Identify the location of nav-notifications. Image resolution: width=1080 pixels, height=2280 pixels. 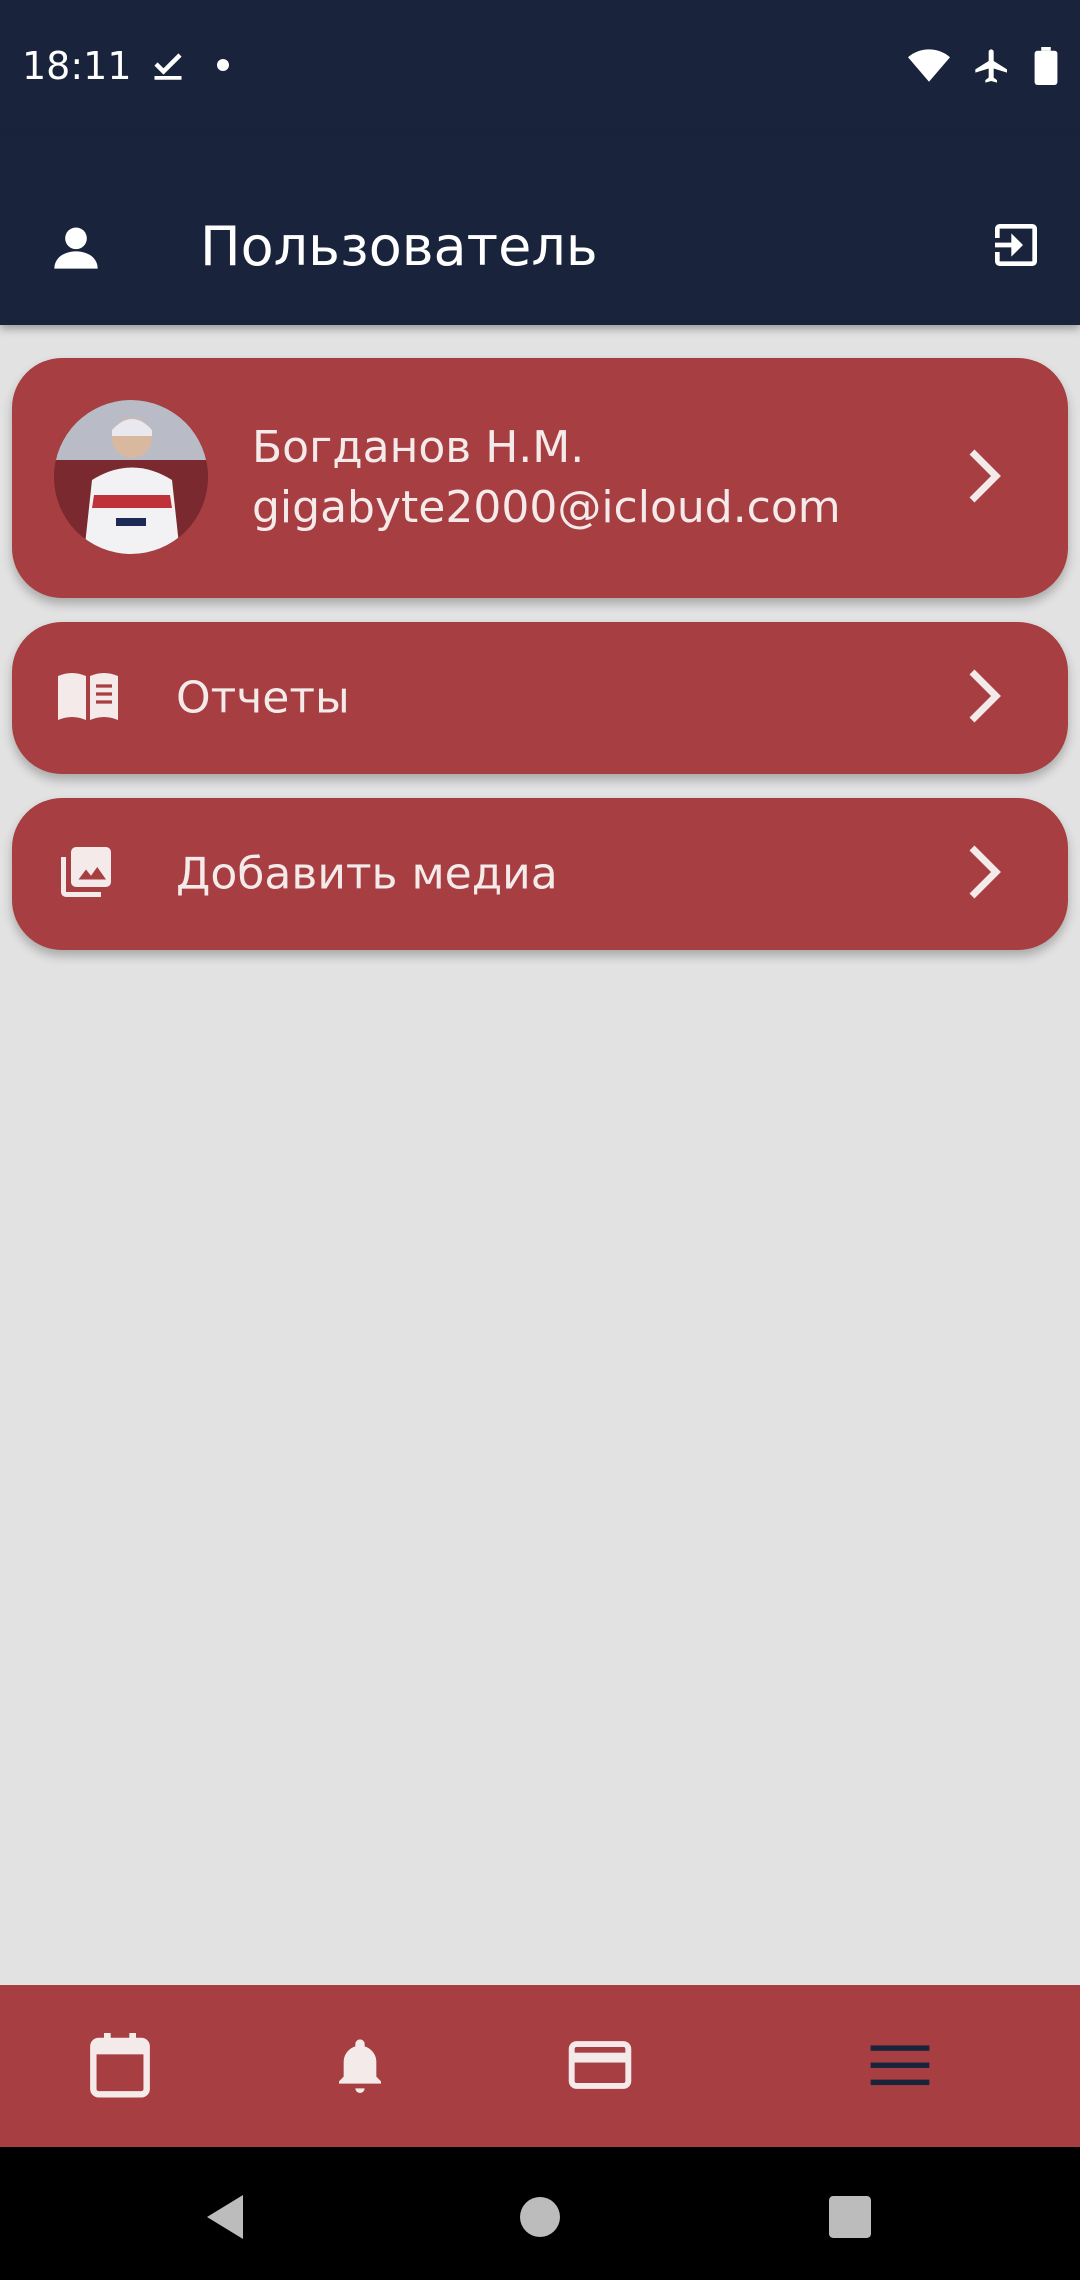
(360, 2065).